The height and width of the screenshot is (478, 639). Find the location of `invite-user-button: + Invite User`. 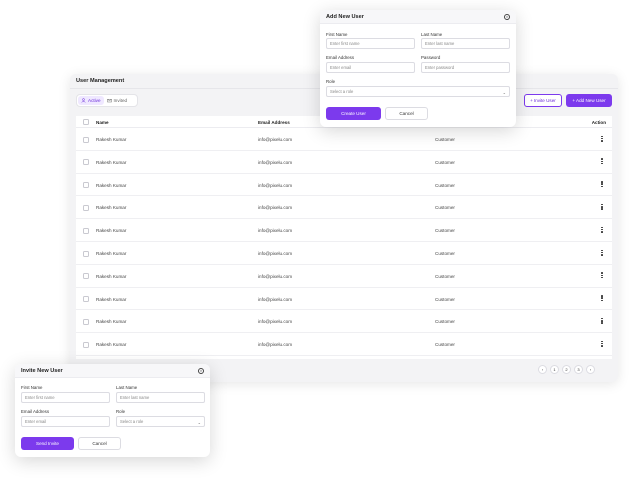

invite-user-button: + Invite User is located at coordinates (543, 100).